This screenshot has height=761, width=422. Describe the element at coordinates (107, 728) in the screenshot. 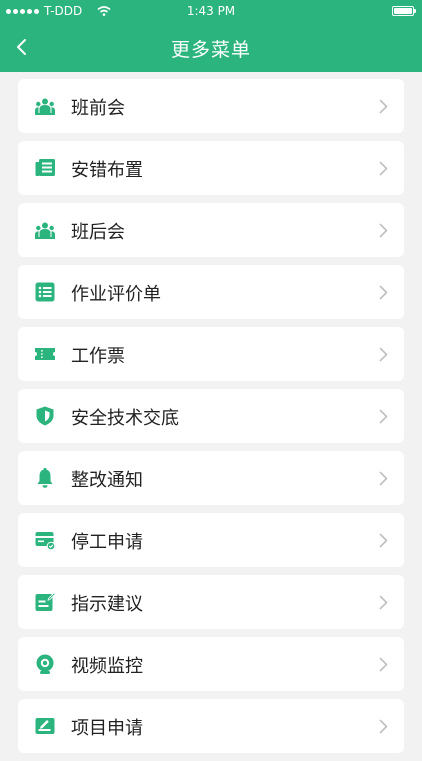

I see `menu-item-label: 项目申请` at that location.